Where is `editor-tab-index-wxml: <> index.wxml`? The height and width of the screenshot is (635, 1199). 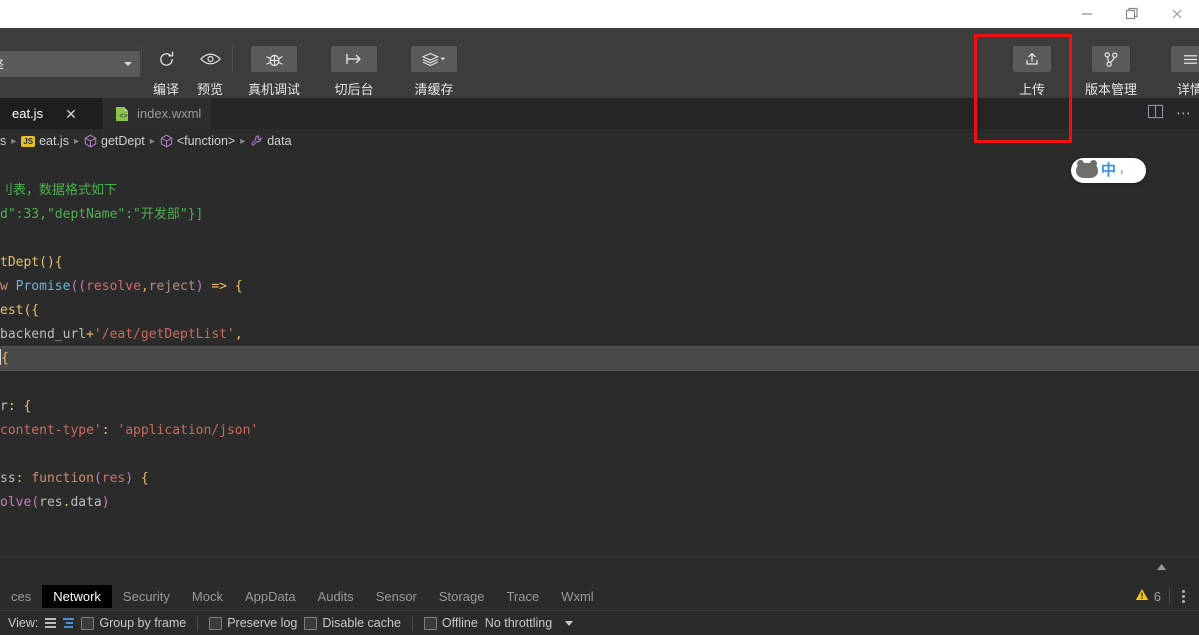 editor-tab-index-wxml: <> index.wxml is located at coordinates (158, 113).